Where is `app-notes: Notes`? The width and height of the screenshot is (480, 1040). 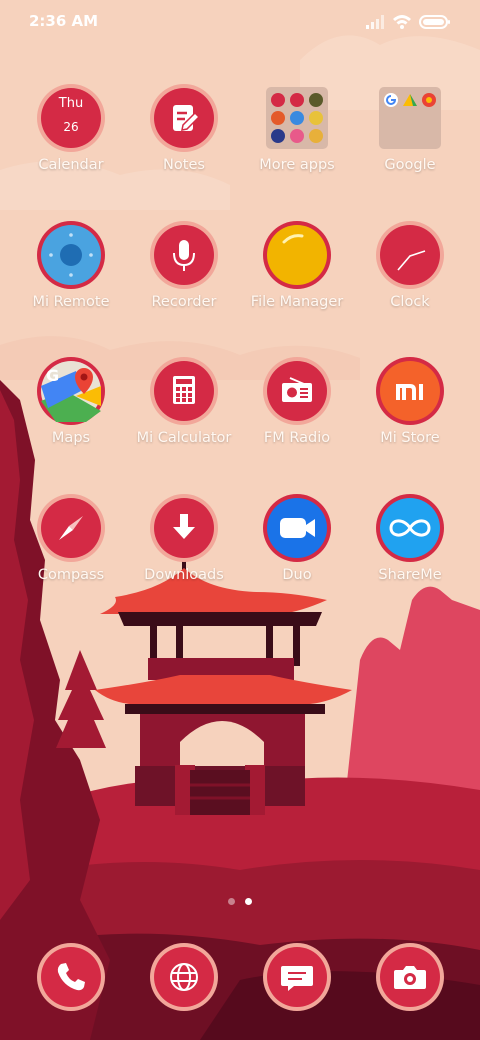
app-notes: Notes is located at coordinates (184, 143).